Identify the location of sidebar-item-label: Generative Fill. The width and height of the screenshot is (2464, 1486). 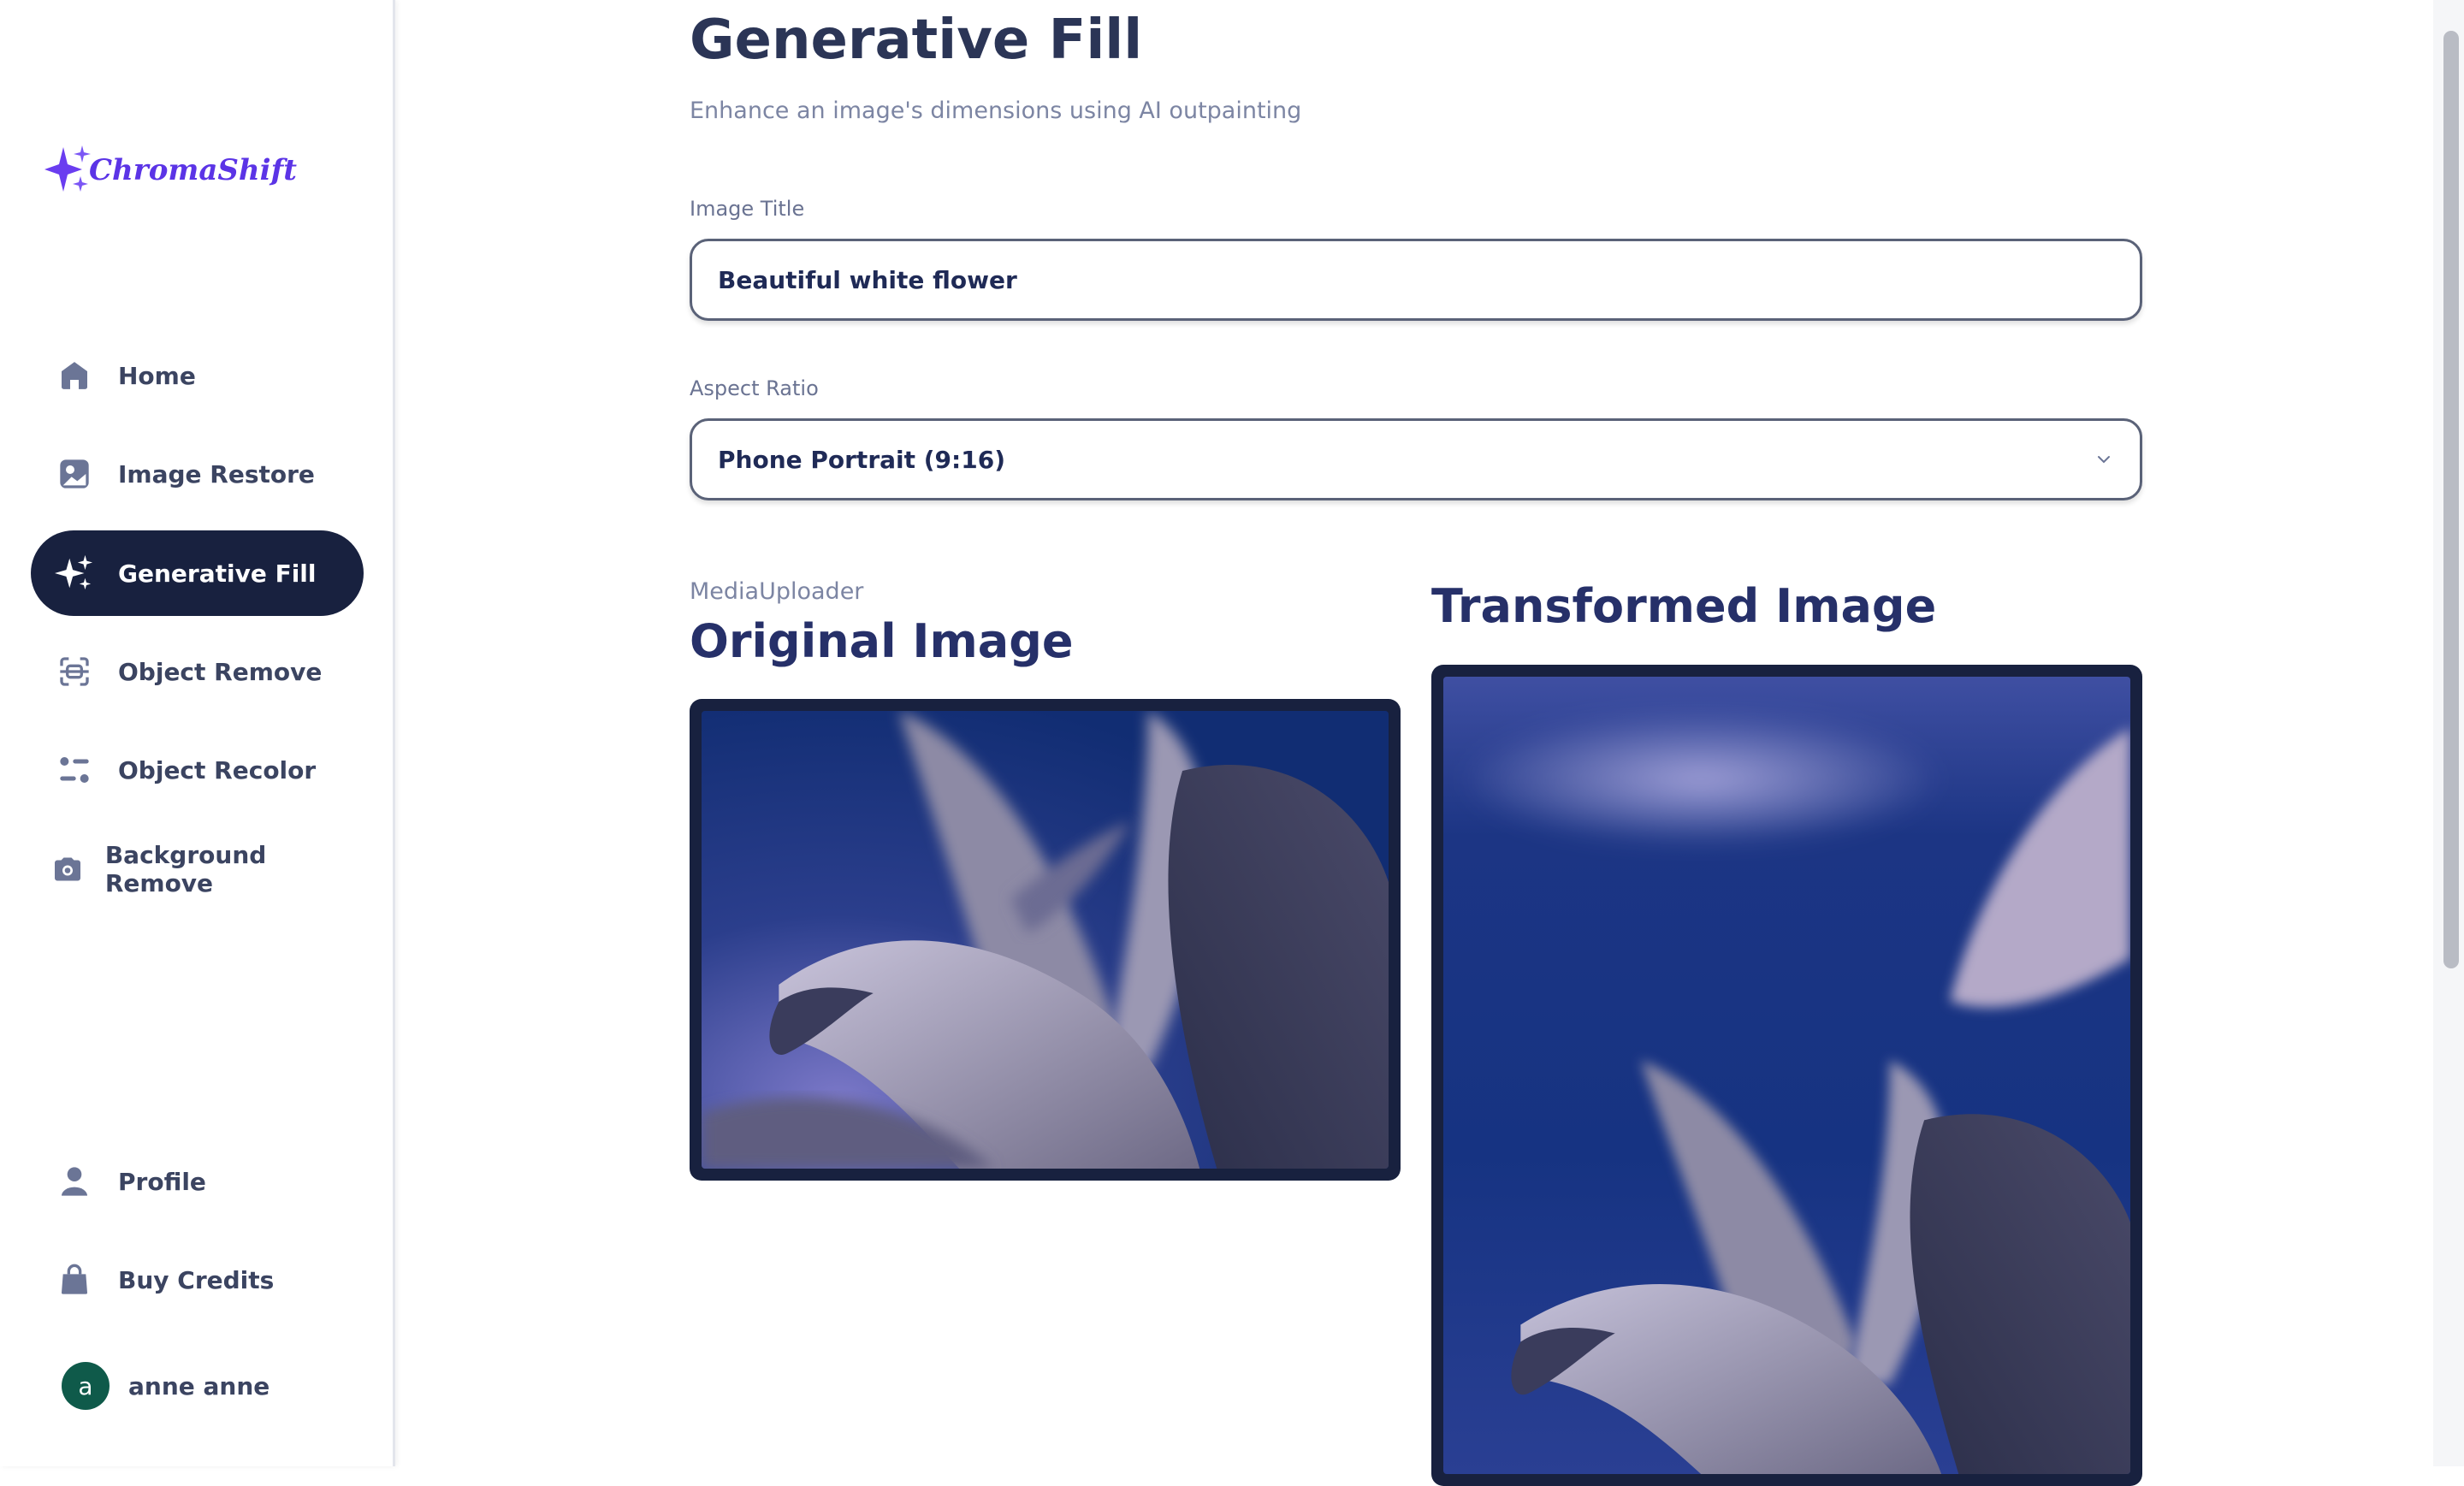
(217, 573).